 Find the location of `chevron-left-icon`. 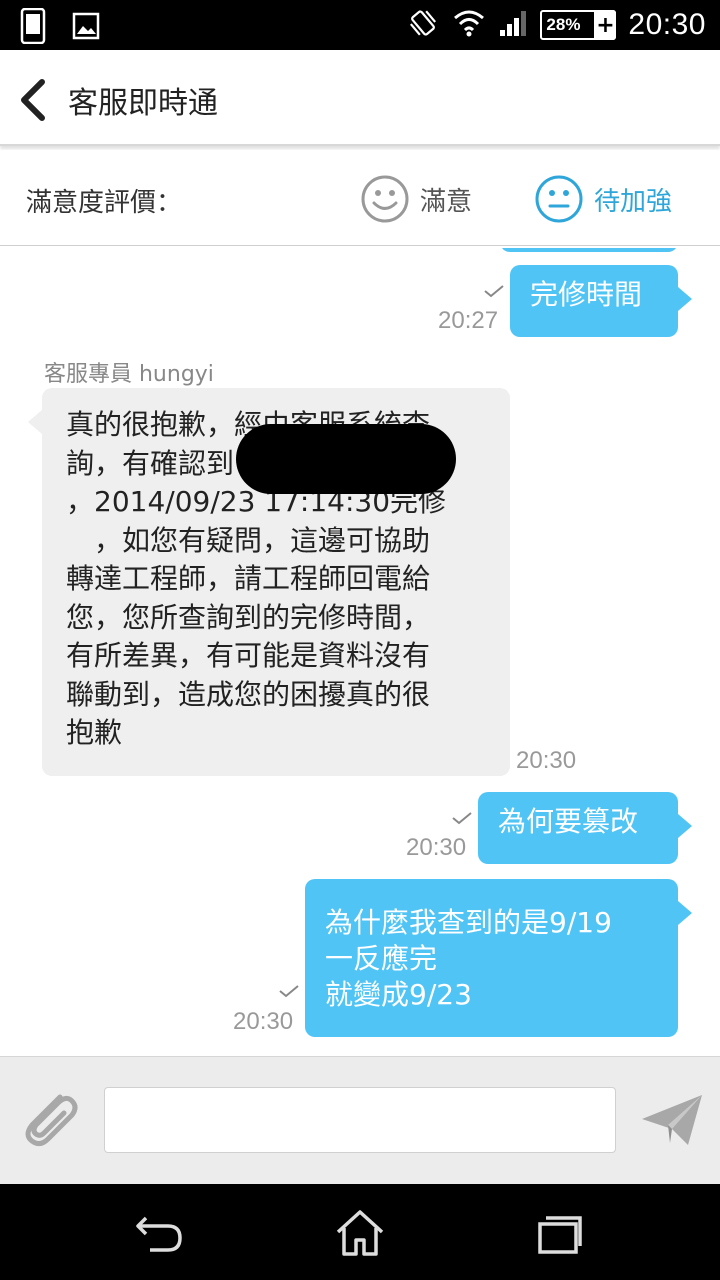

chevron-left-icon is located at coordinates (33, 100).